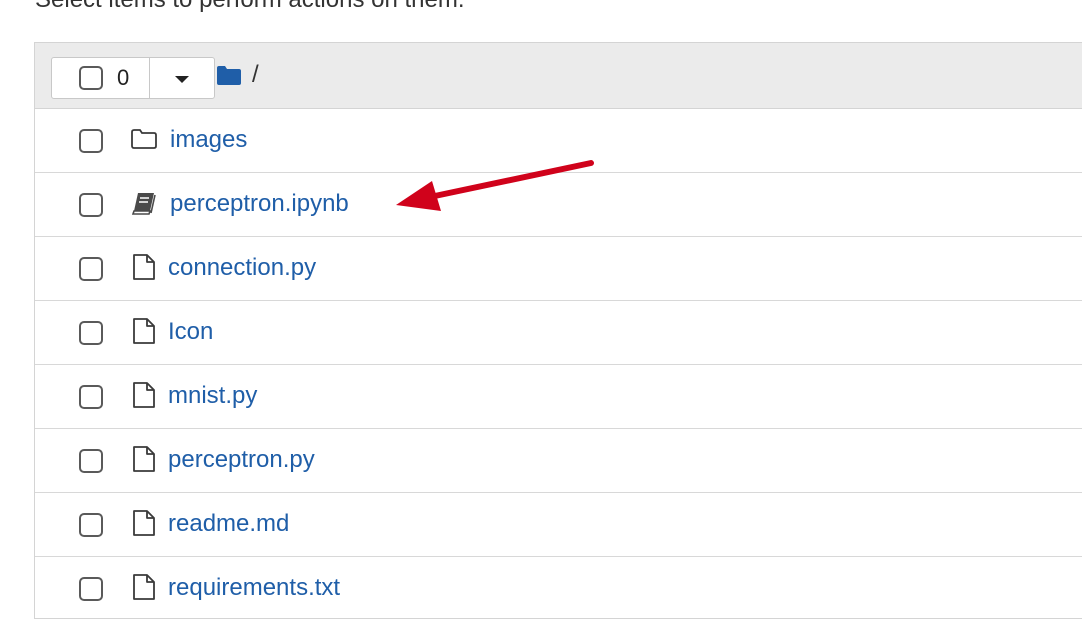 Image resolution: width=1082 pixels, height=620 pixels. I want to click on select-all-group: 0, so click(133, 78).